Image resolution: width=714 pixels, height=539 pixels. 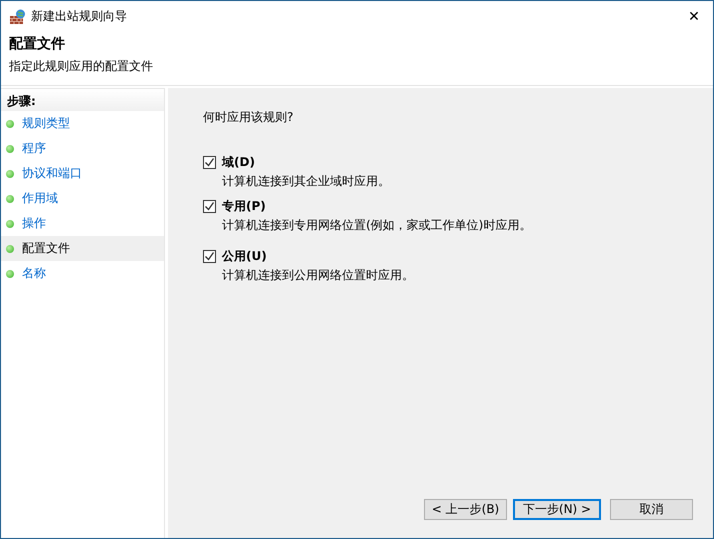 I want to click on option-label: 专用(P), so click(x=244, y=206).